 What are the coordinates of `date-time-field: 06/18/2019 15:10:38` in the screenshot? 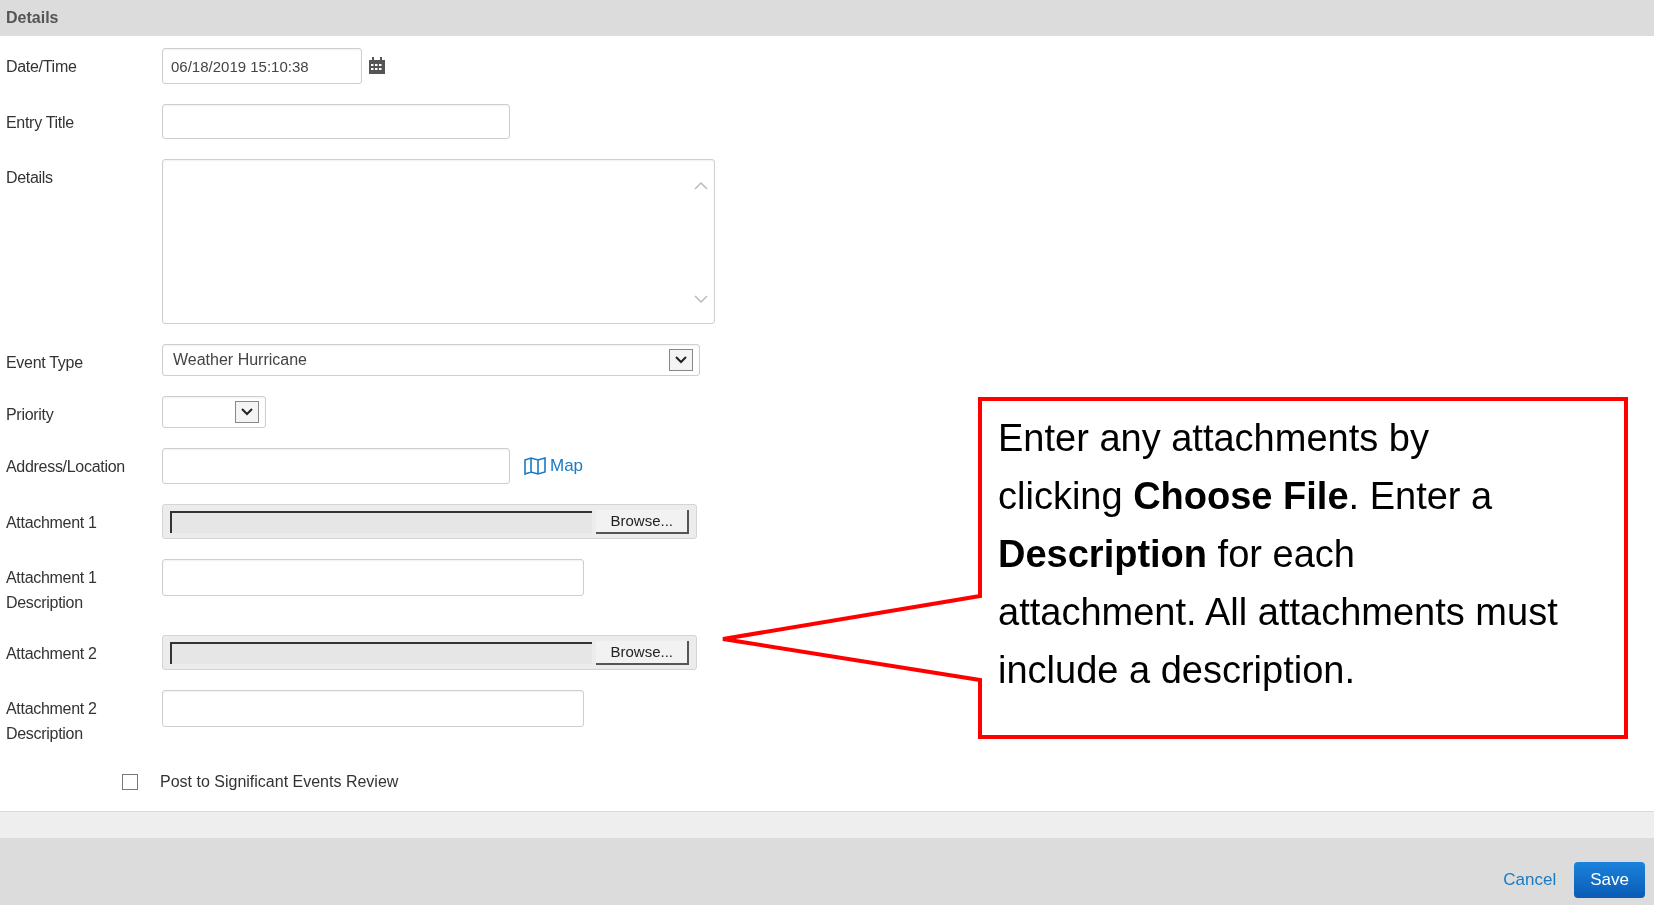 It's located at (262, 66).